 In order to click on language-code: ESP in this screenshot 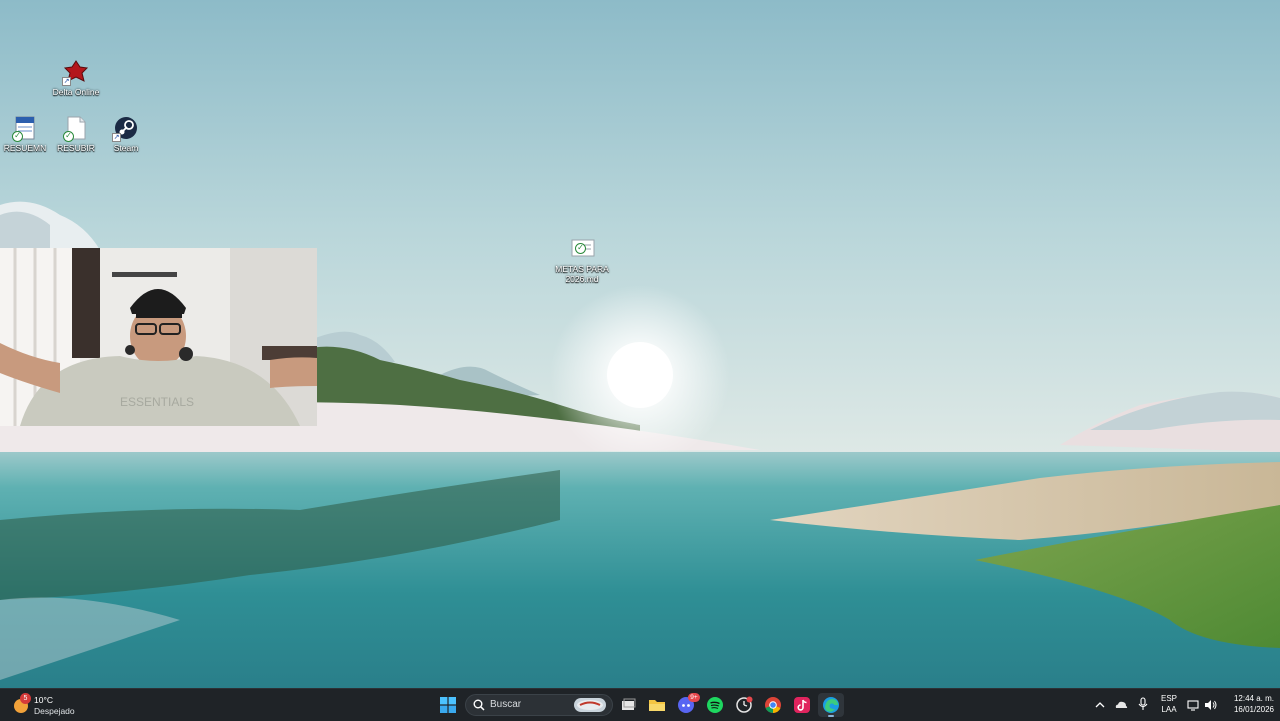, I will do `click(1168, 698)`.